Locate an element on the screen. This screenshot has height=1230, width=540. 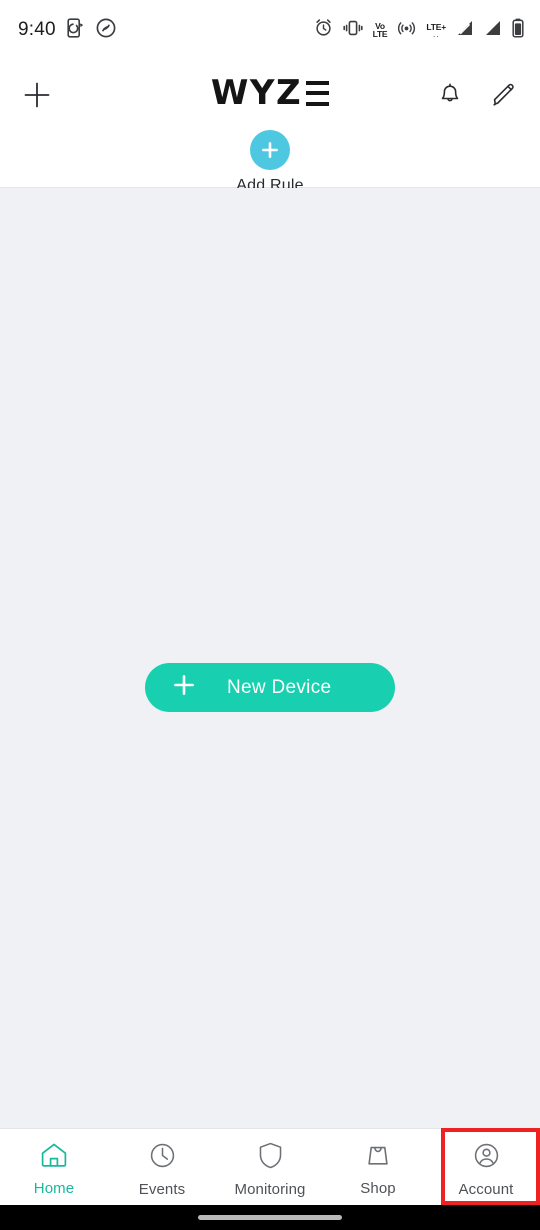
new-device-button: New Device is located at coordinates (270, 687).